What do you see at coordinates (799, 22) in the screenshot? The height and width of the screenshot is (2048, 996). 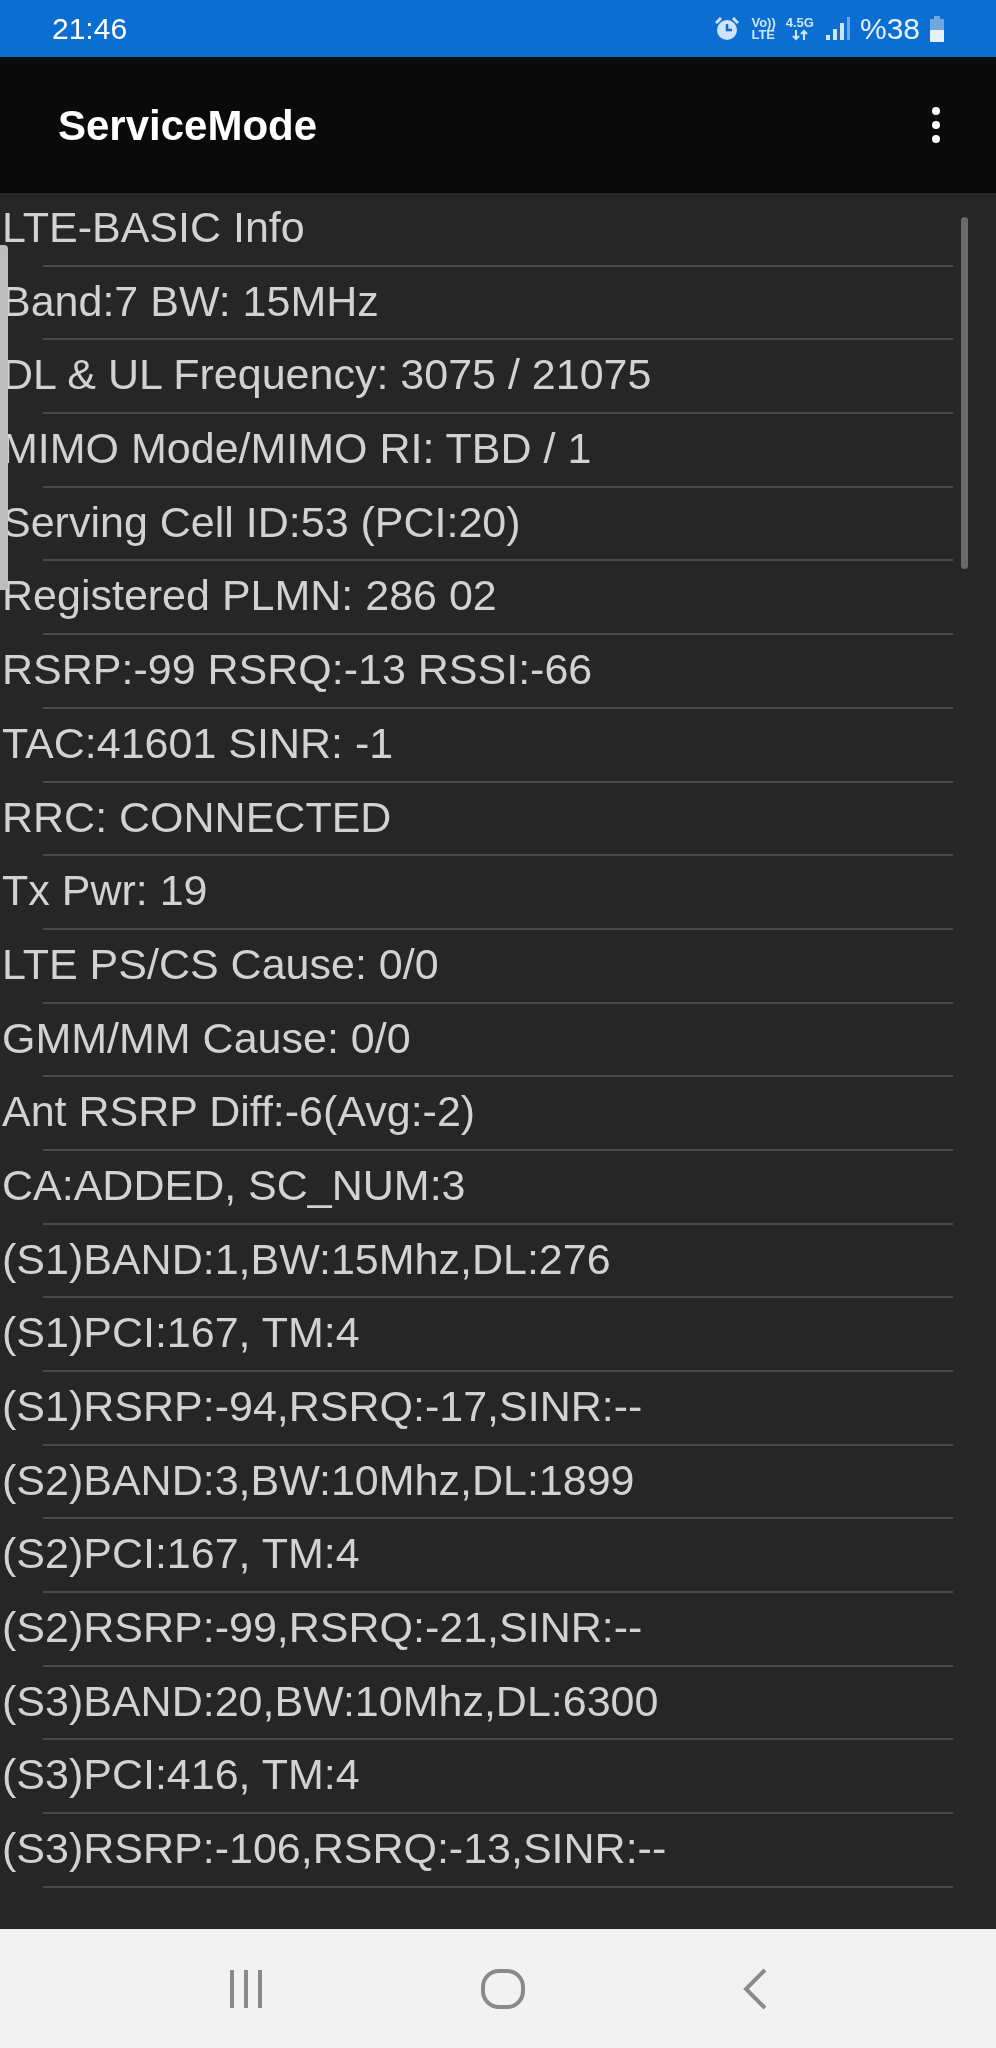 I see `network-type: 4.5G` at bounding box center [799, 22].